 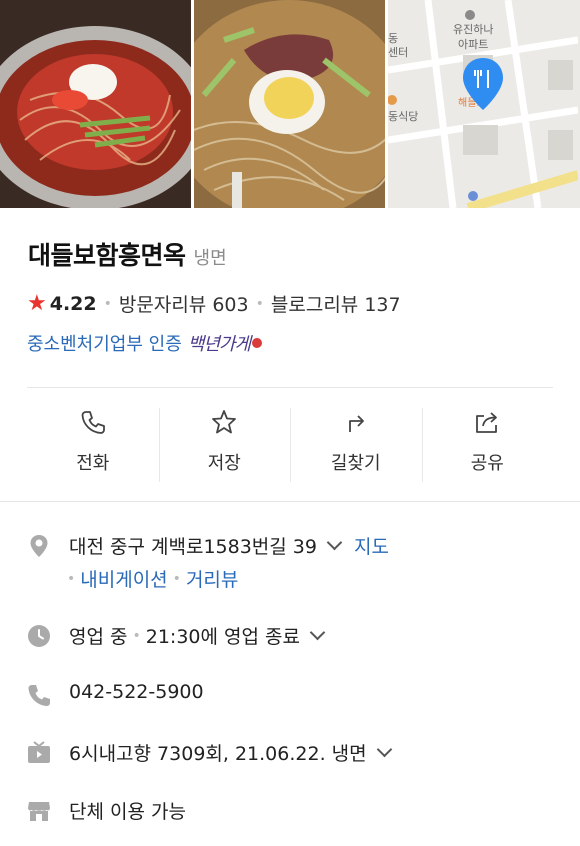 I want to click on navigation-link: 내비게이션, so click(x=123, y=578).